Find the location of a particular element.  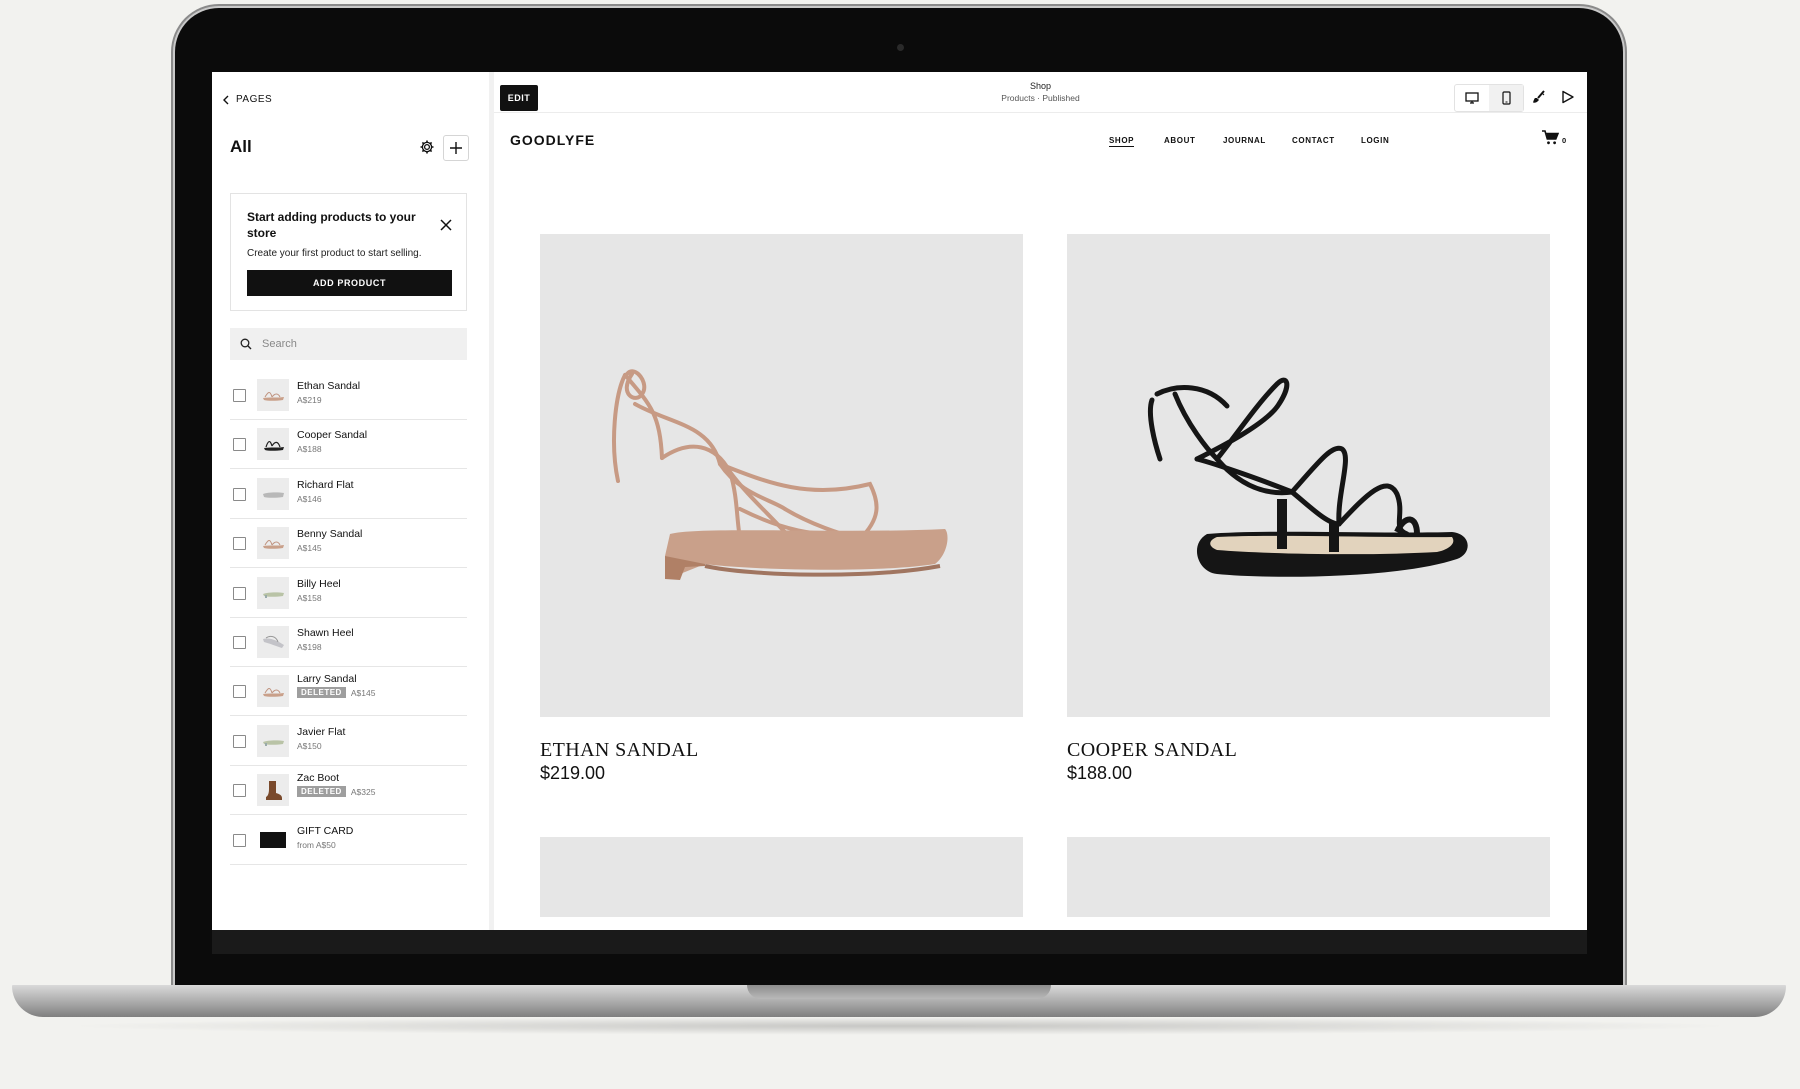

design-brush-icon is located at coordinates (1539, 97).